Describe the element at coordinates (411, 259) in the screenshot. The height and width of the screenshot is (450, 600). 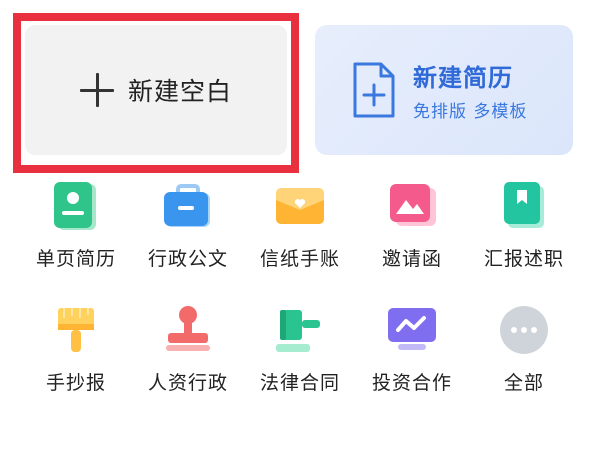
I see `template-label: 邀请函` at that location.